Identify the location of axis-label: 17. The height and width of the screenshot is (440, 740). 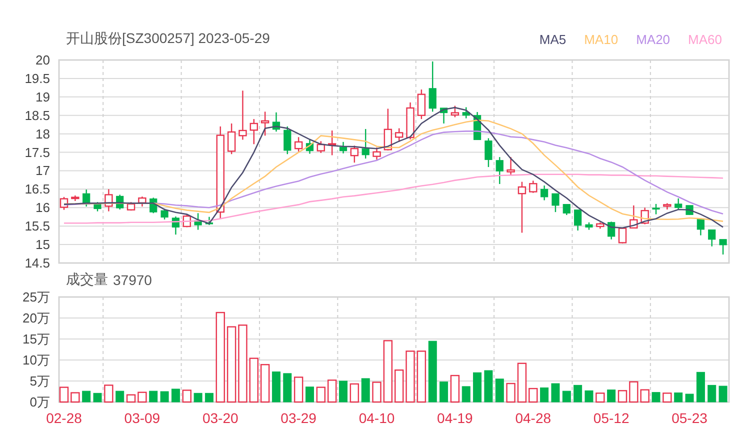
(43, 170).